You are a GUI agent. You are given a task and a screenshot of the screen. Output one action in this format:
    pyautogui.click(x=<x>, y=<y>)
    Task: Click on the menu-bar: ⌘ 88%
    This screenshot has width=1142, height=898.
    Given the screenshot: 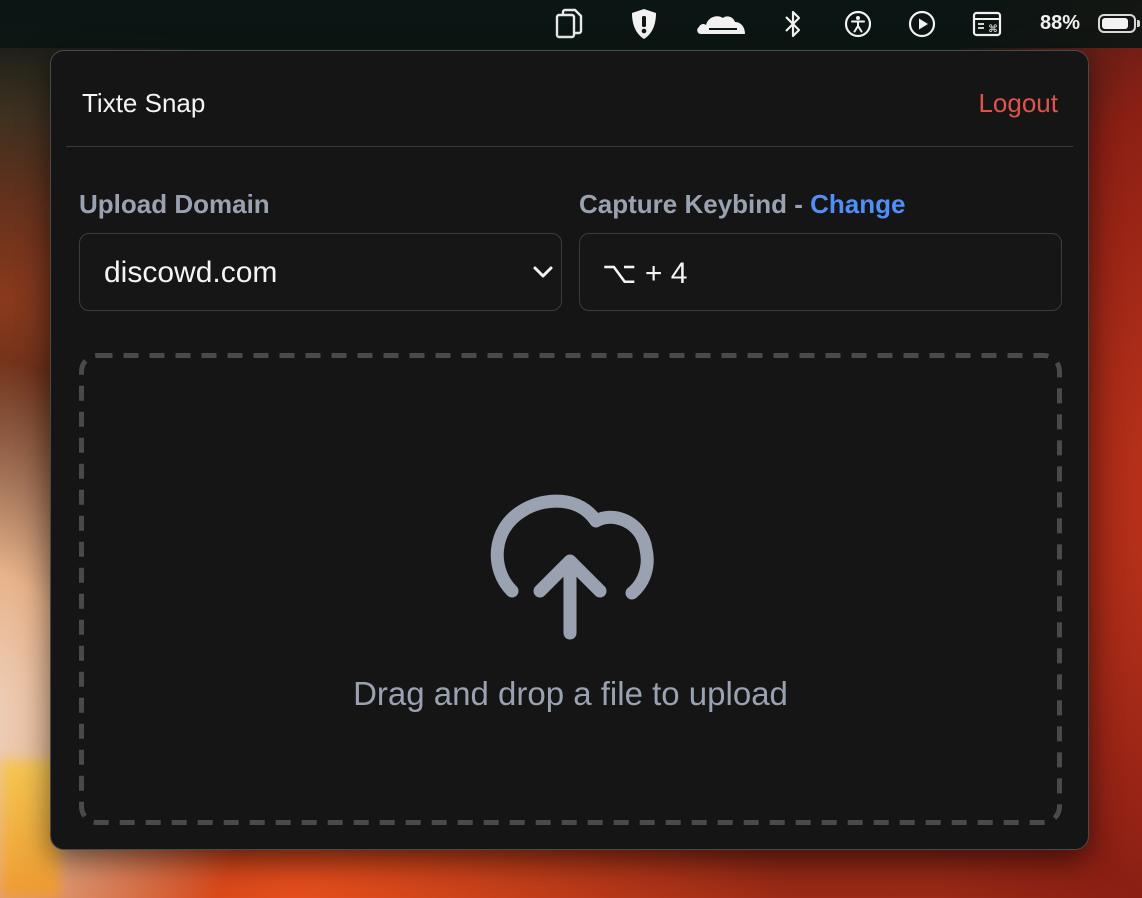 What is the action you would take?
    pyautogui.click(x=571, y=24)
    